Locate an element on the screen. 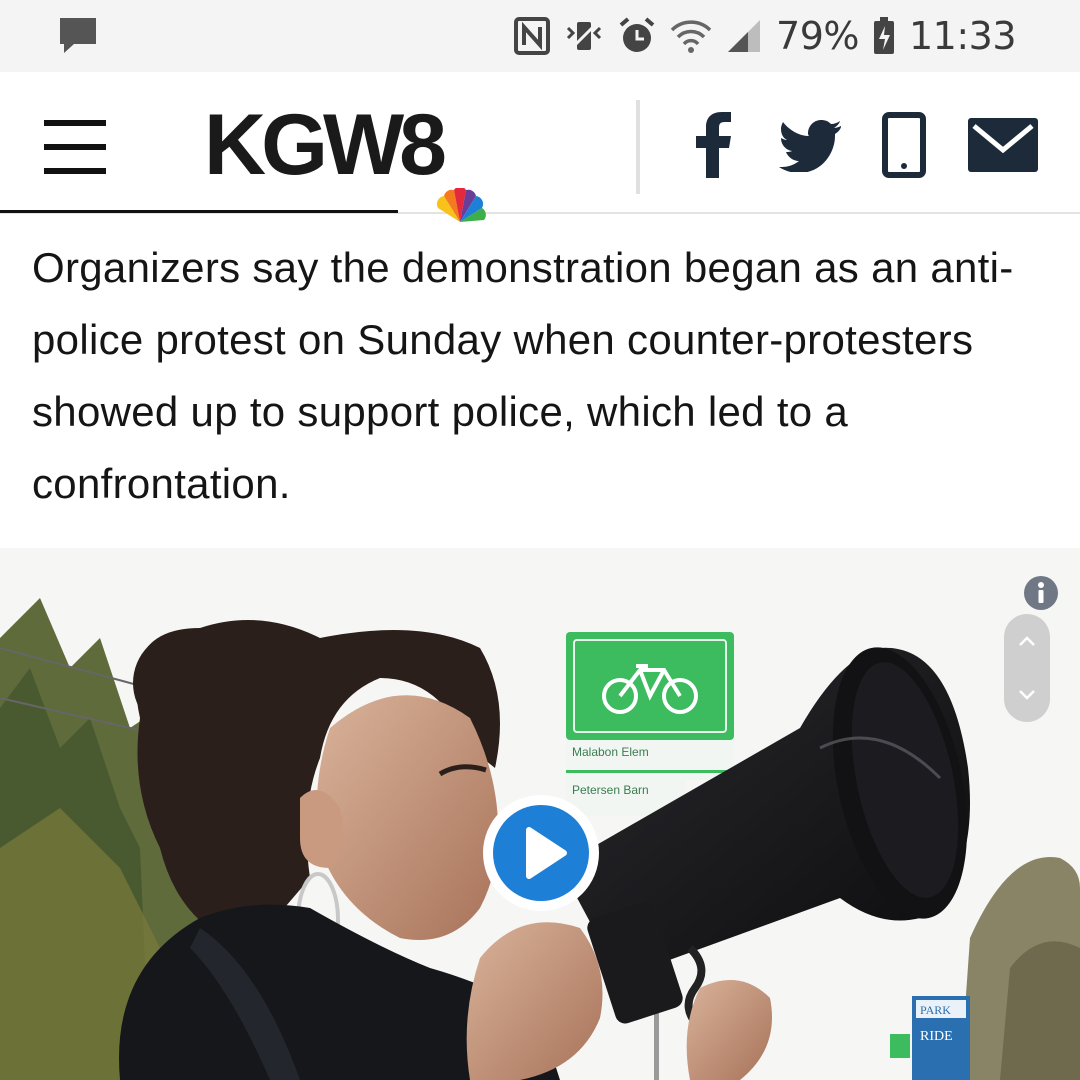 This screenshot has width=1080, height=1080. clock: 11:33 is located at coordinates (962, 36).